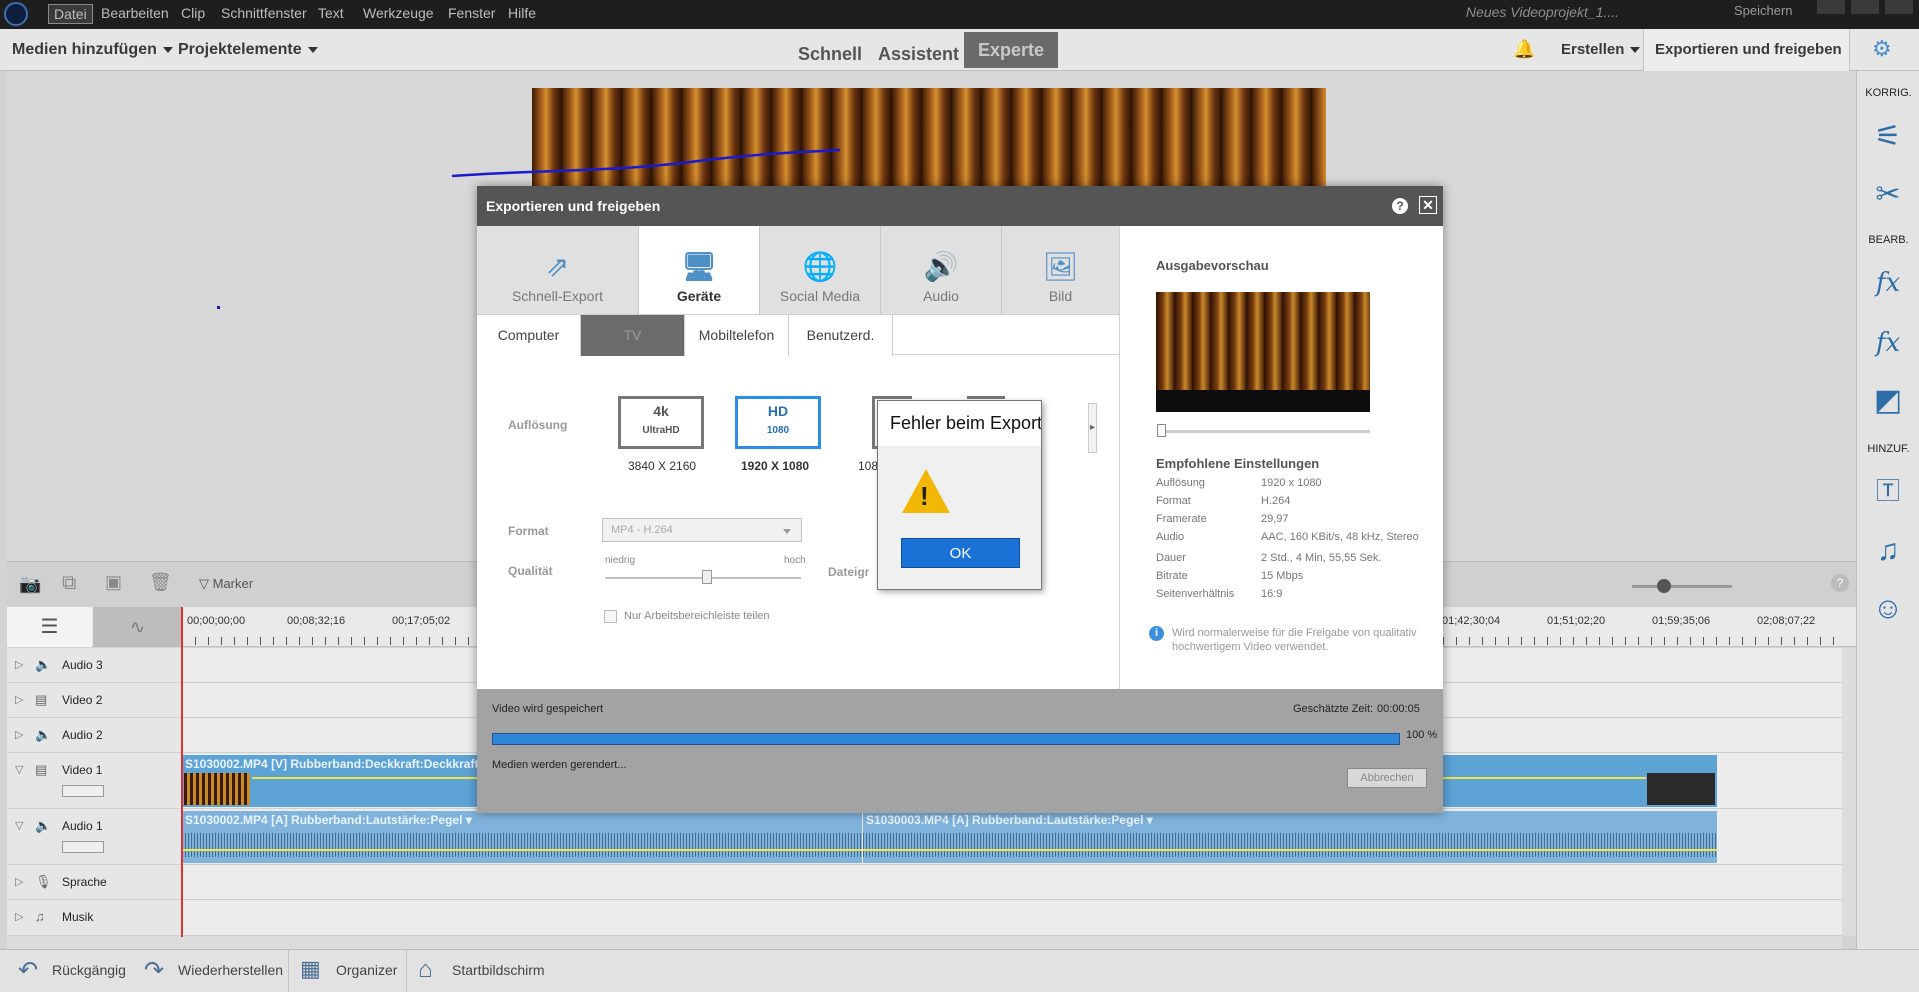 This screenshot has width=1919, height=992. What do you see at coordinates (737, 335) in the screenshot?
I see `subtab-mobiltelefon: Mobiltelefon` at bounding box center [737, 335].